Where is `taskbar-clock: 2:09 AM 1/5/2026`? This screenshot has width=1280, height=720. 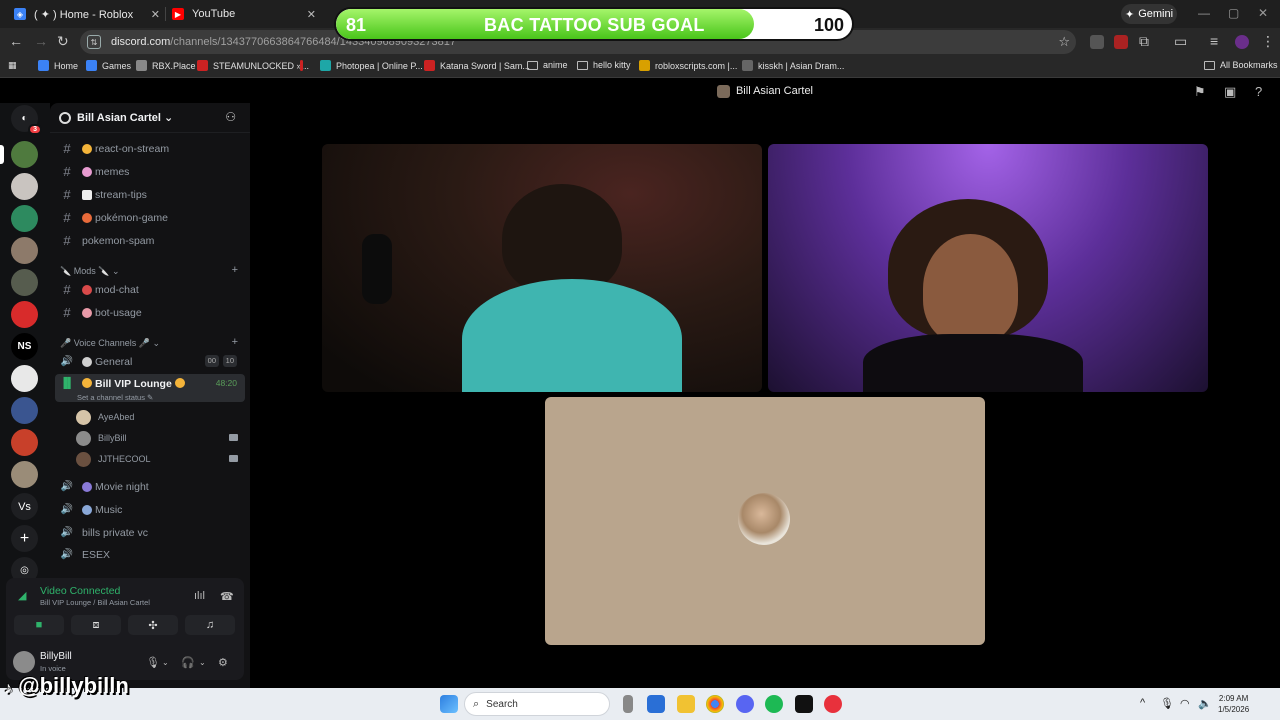 taskbar-clock: 2:09 AM 1/5/2026 is located at coordinates (1233, 704).